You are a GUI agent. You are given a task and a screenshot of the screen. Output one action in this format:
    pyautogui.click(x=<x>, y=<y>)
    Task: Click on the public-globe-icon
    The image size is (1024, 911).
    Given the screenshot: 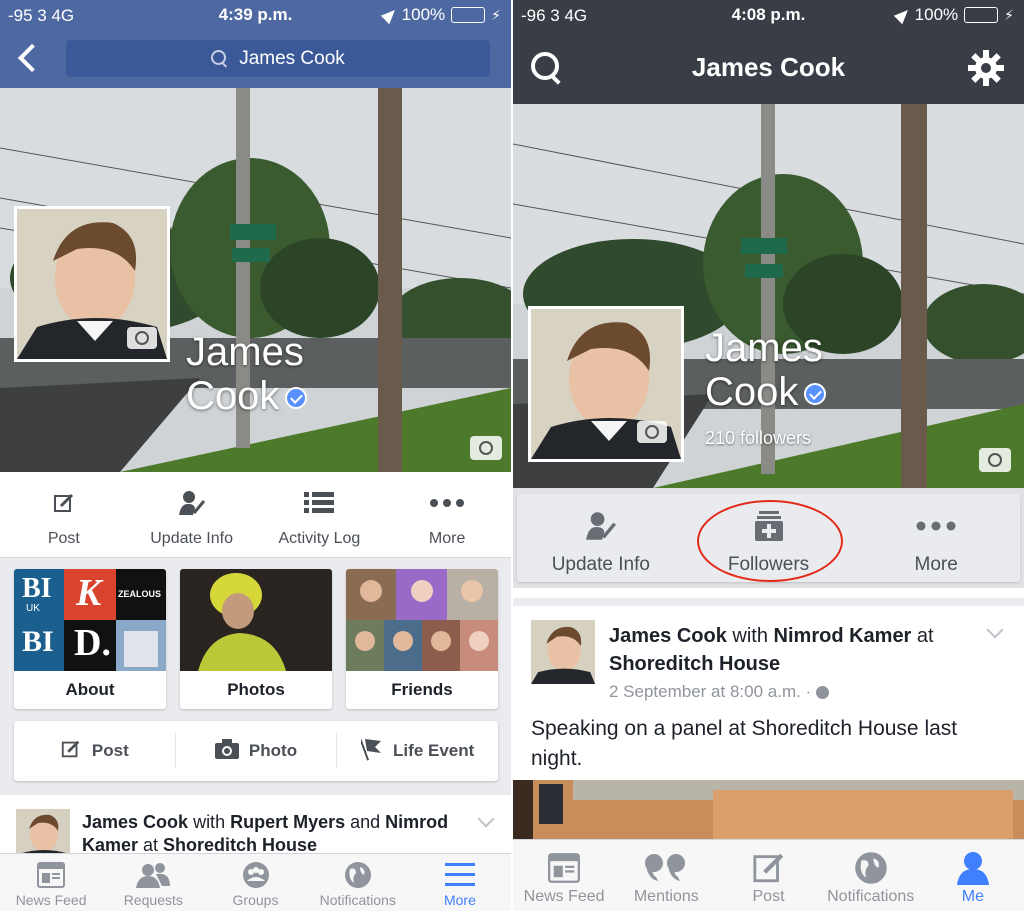 What is the action you would take?
    pyautogui.click(x=822, y=693)
    